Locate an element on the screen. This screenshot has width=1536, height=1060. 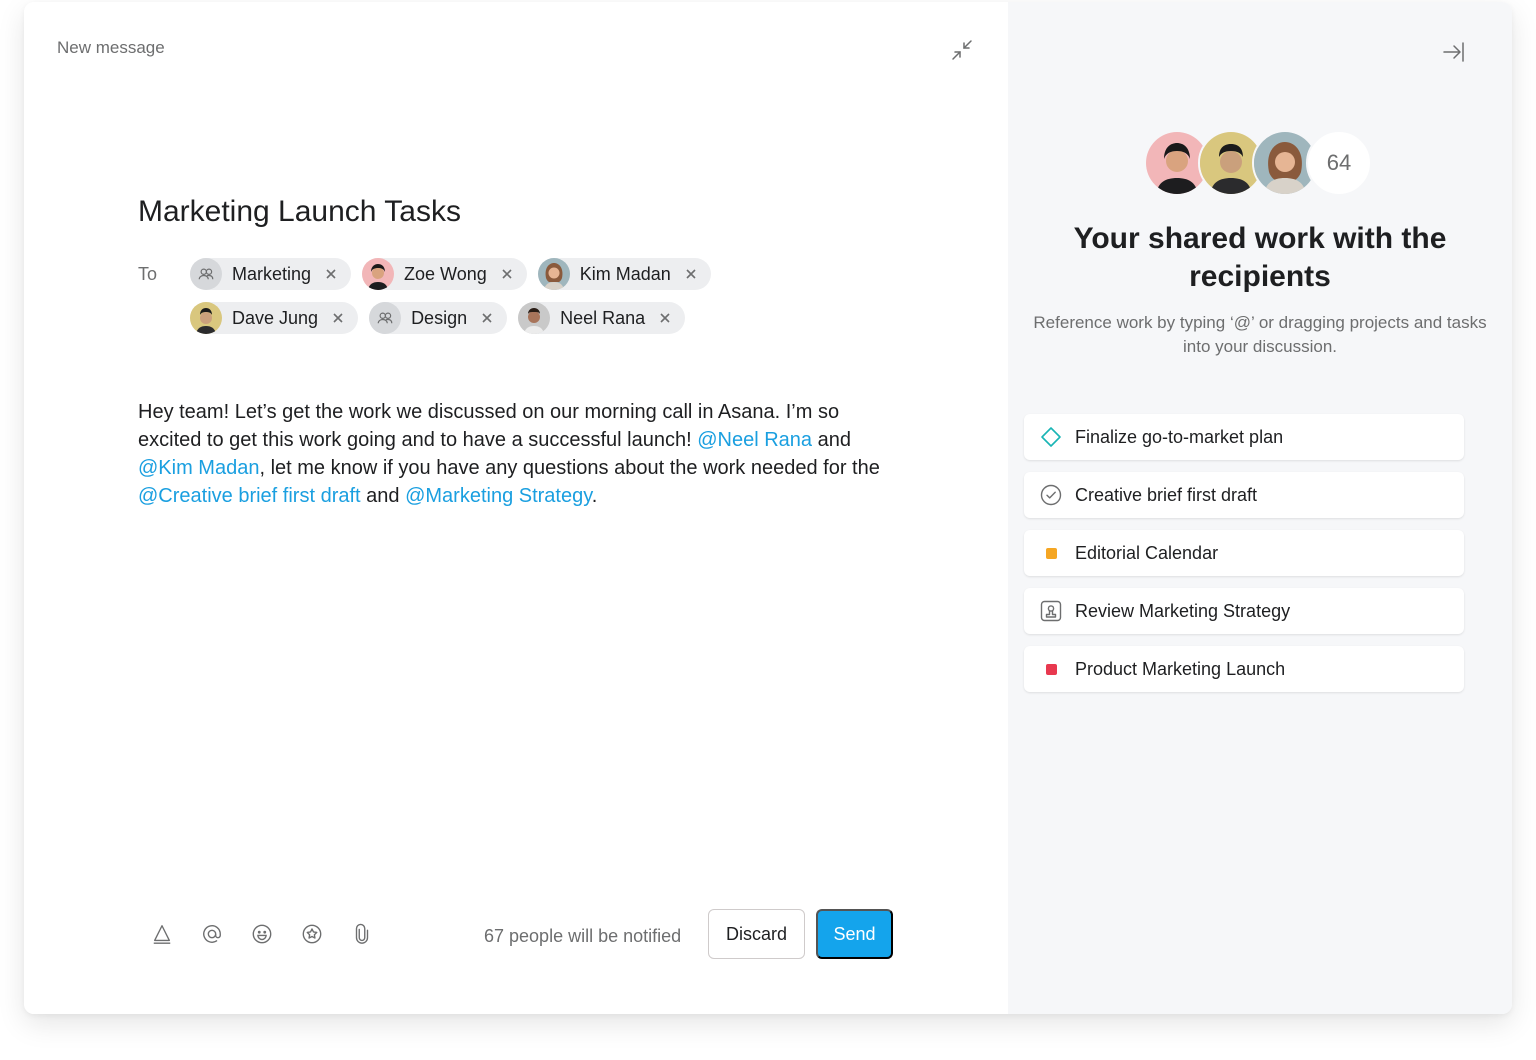
recipient-chip: Kim Madan is located at coordinates (624, 274).